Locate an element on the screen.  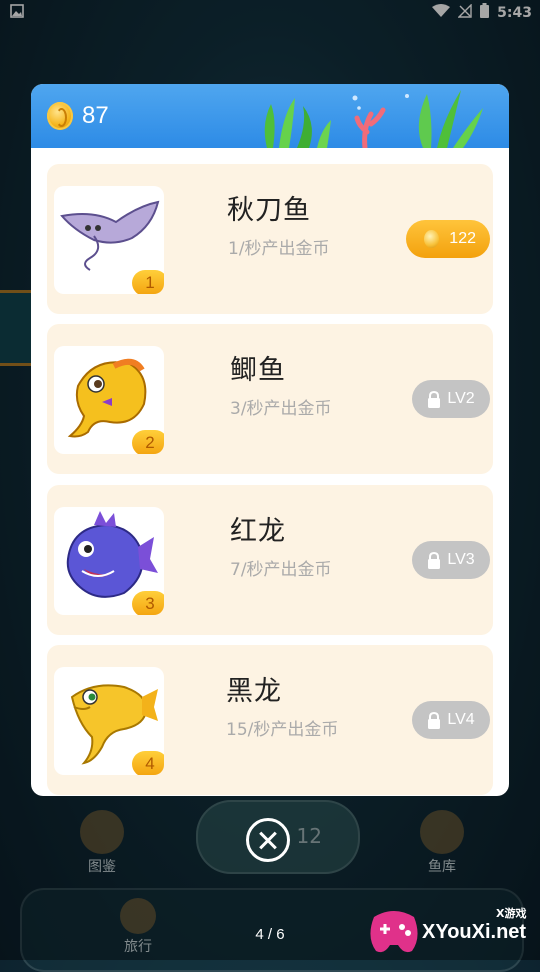
fish-rate: 1/秒产出金币 is located at coordinates (279, 249).